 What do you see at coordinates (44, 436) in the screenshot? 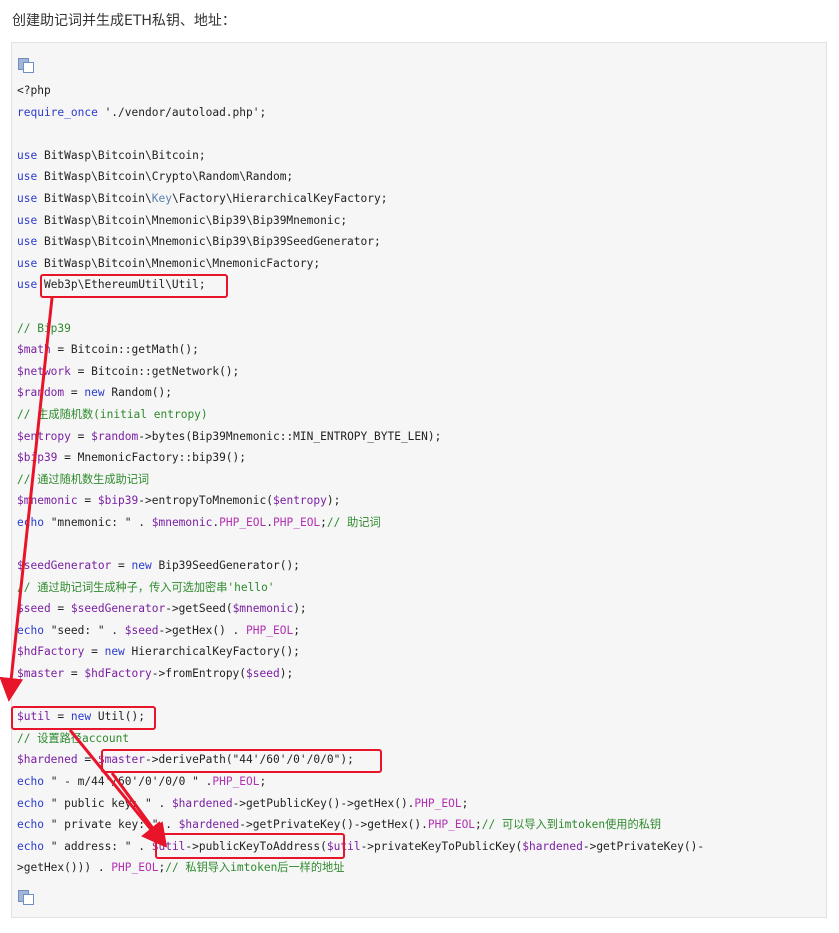
I see `code-token: $entropy` at bounding box center [44, 436].